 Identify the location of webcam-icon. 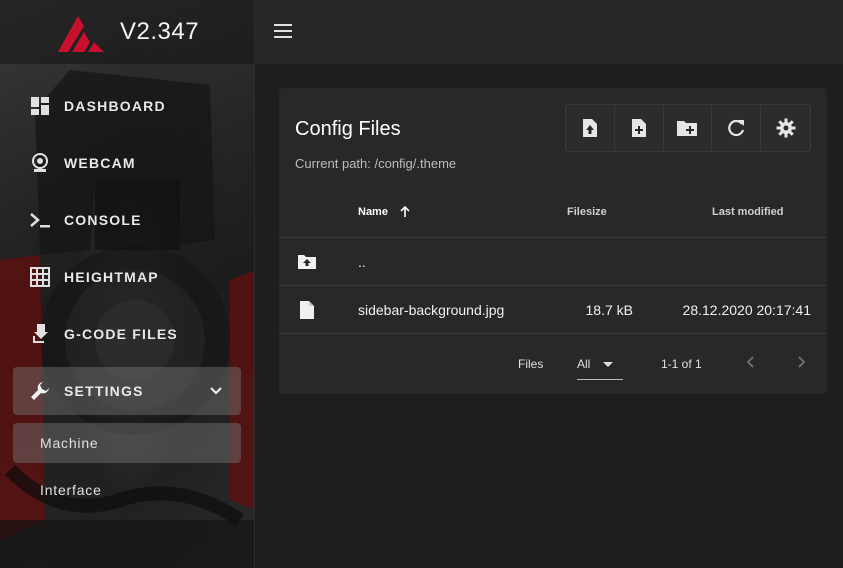
(40, 163).